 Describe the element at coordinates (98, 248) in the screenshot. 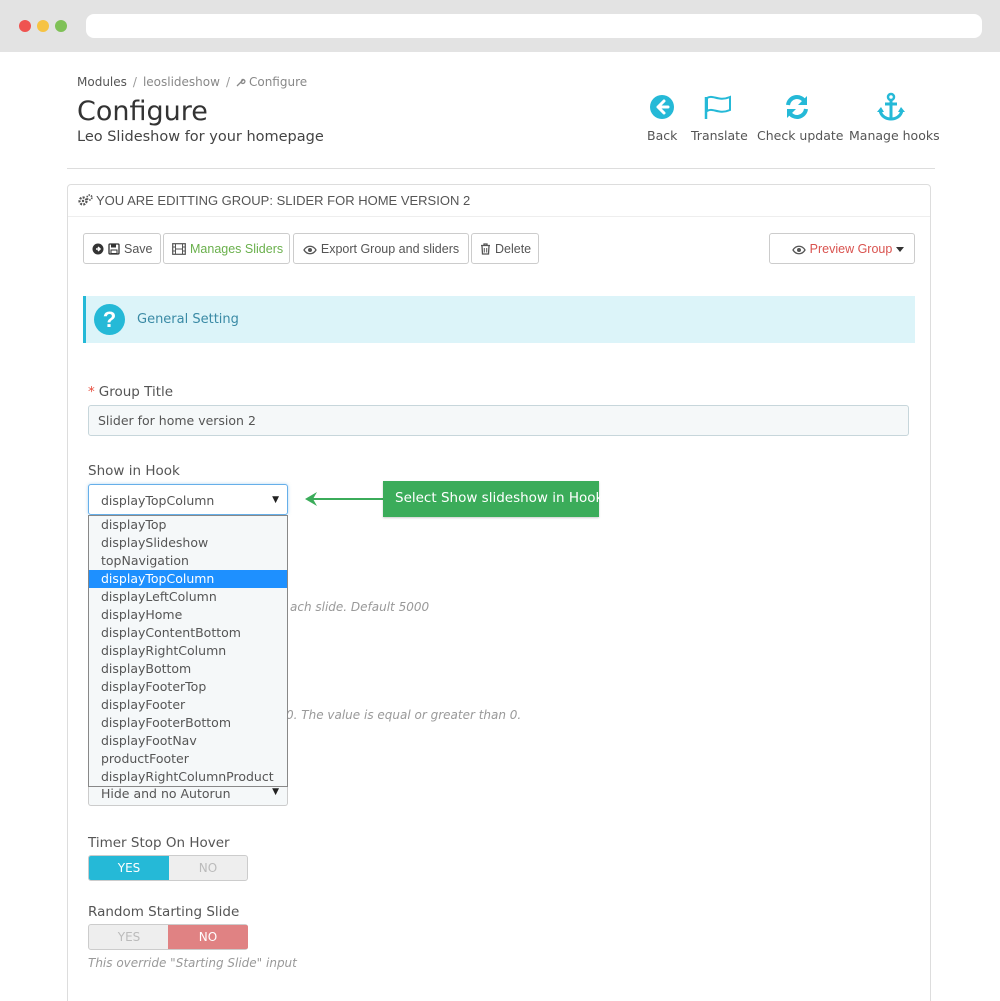

I see `circle-arrow-right-icon` at that location.